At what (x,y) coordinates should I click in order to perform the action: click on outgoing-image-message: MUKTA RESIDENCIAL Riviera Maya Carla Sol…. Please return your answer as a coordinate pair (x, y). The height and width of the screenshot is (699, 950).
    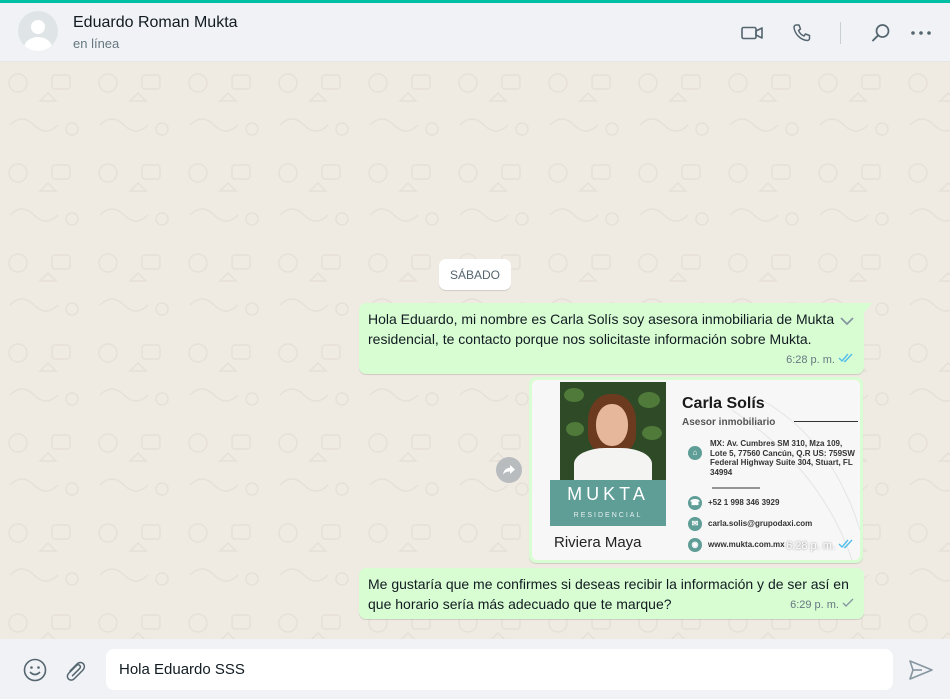
    Looking at the image, I should click on (696, 470).